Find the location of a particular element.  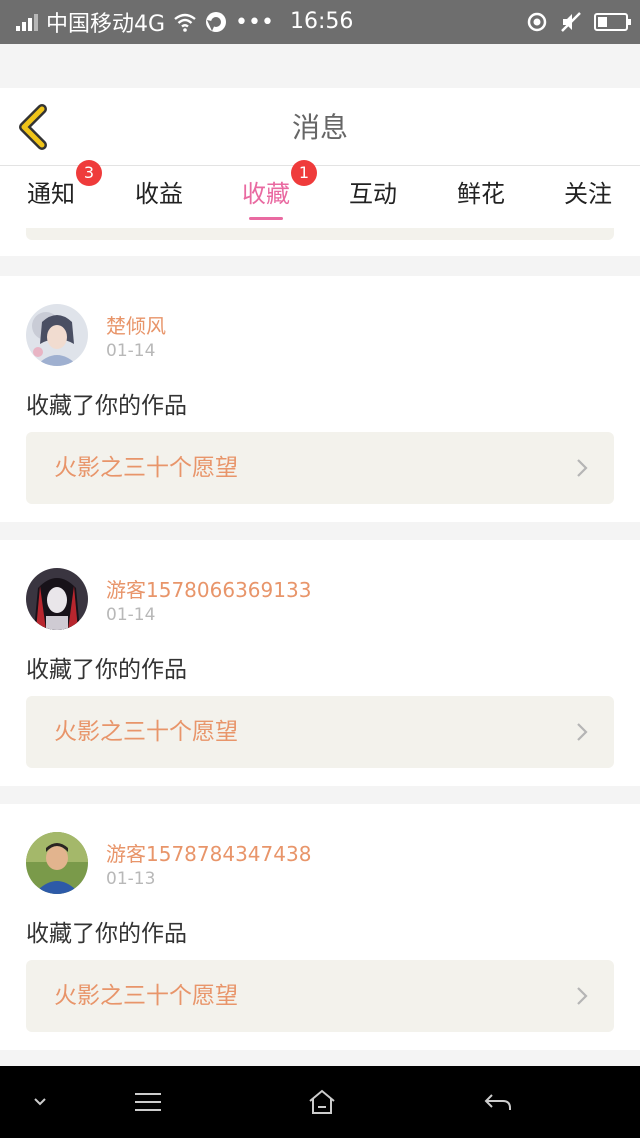

username: 游客1578784347438 is located at coordinates (208, 852).